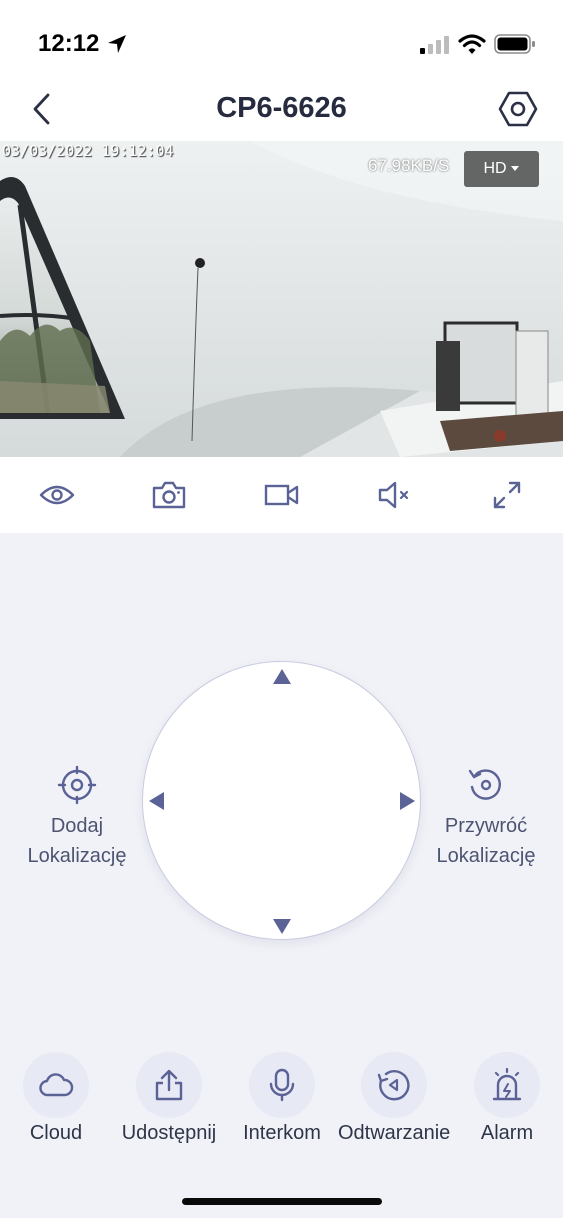 The width and height of the screenshot is (563, 1218). I want to click on video-controls-row, so click(281, 495).